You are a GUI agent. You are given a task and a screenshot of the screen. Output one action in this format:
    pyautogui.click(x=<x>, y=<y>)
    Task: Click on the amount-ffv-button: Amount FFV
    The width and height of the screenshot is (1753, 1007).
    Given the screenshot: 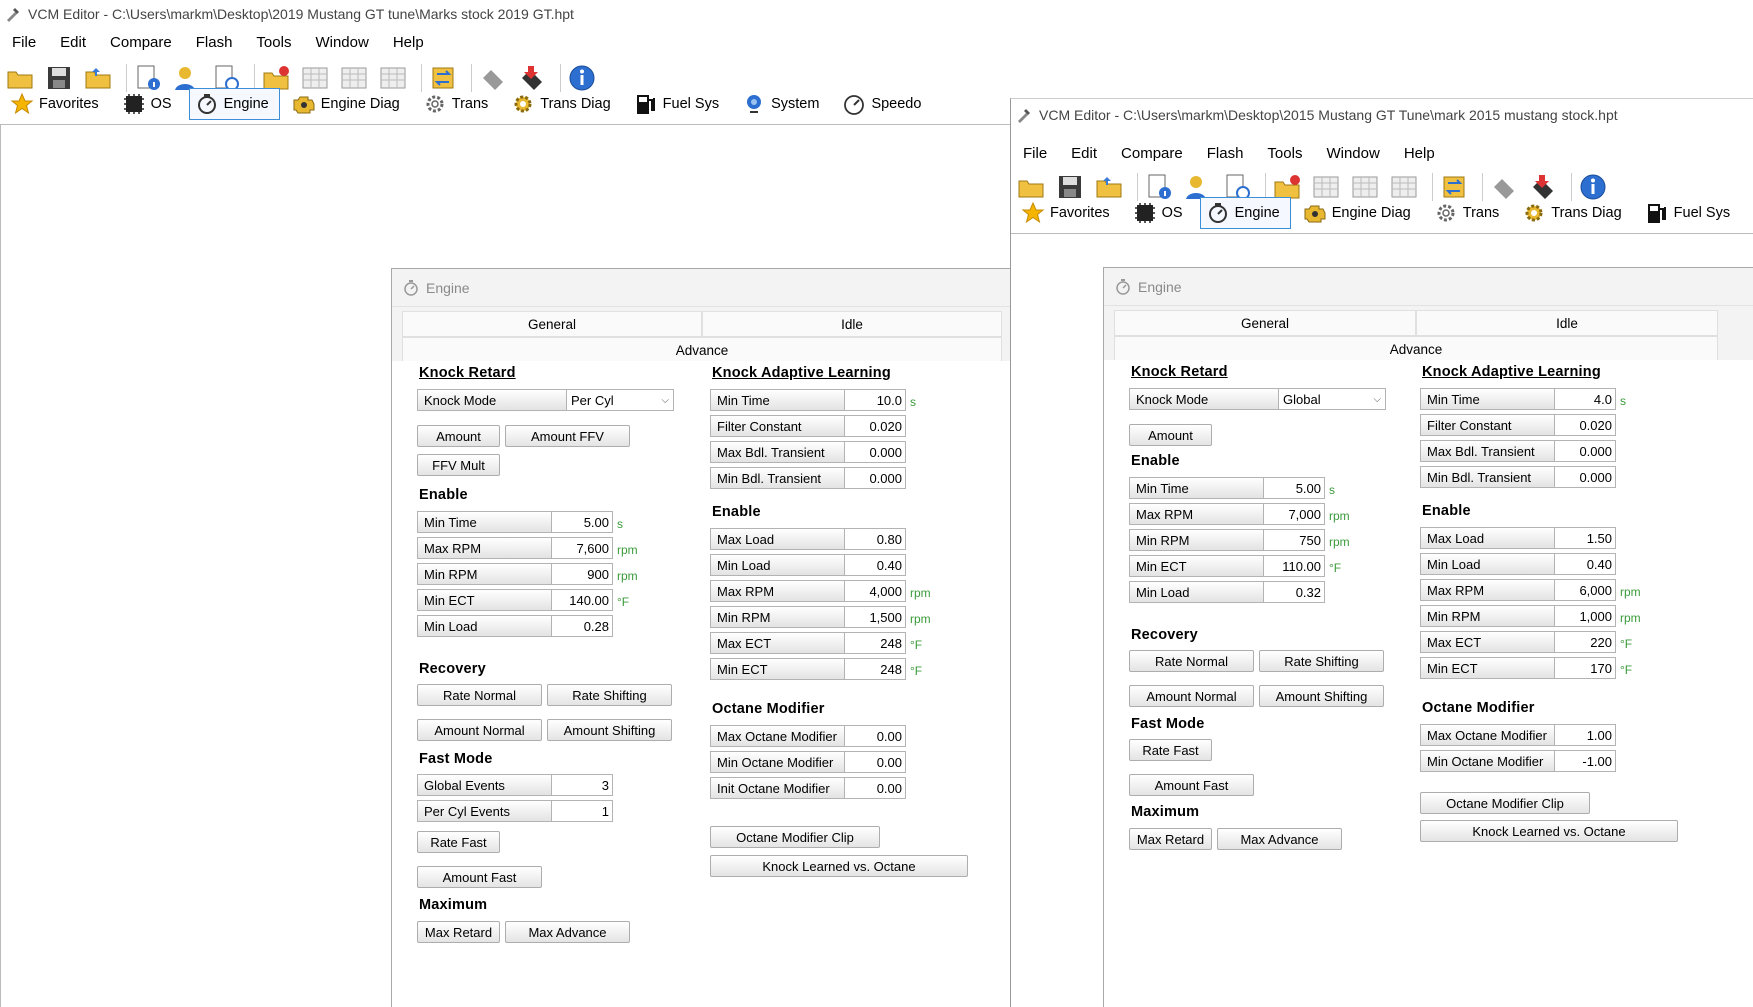 What is the action you would take?
    pyautogui.click(x=567, y=436)
    